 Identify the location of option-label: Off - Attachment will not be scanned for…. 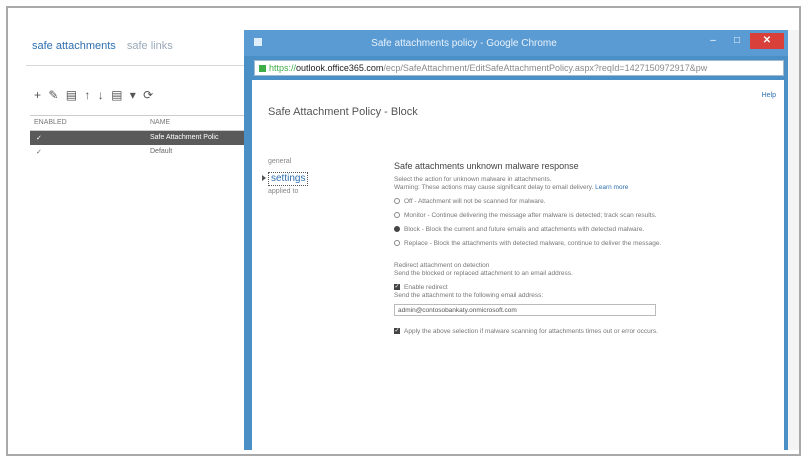
(475, 201).